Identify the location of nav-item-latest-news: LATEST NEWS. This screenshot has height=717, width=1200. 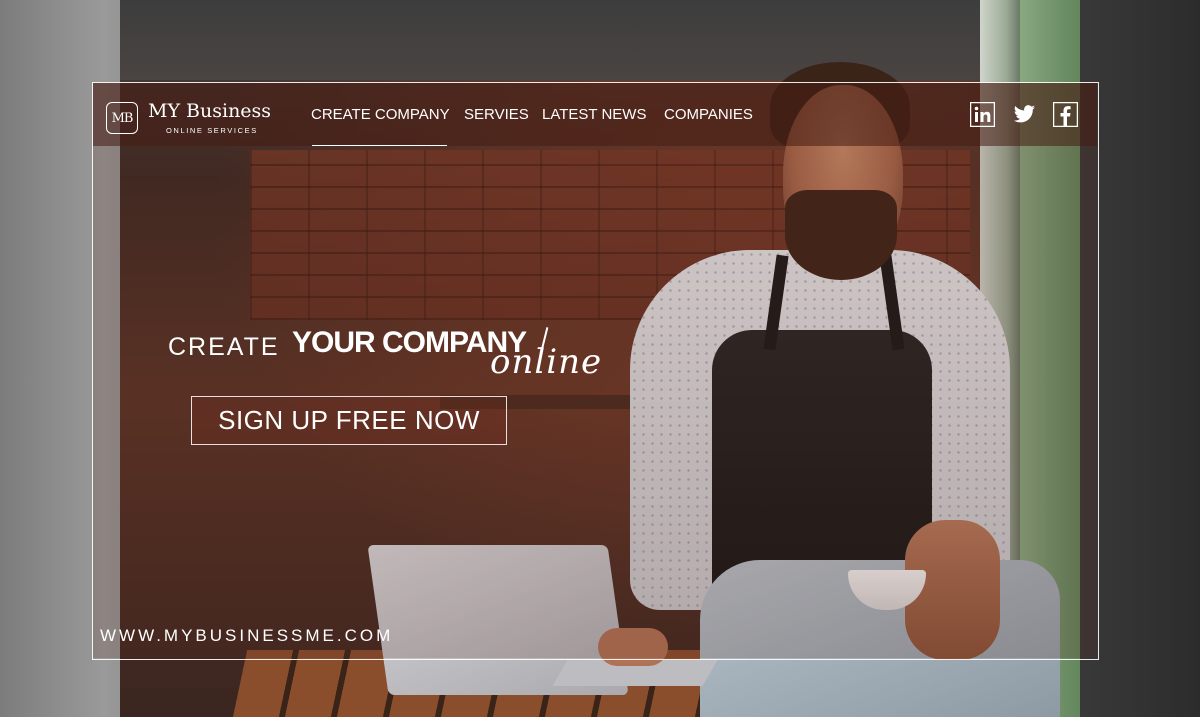
(594, 114).